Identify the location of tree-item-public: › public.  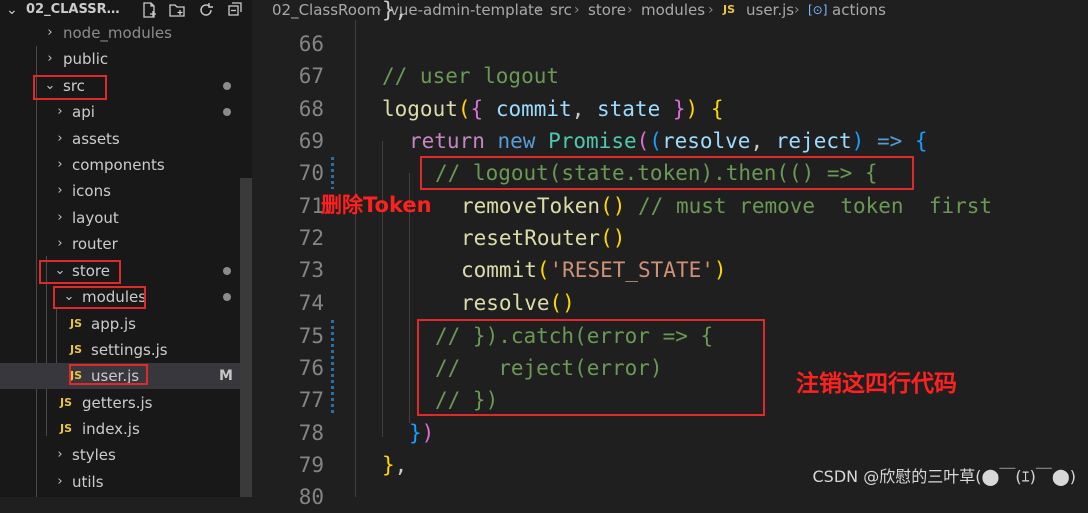
(126, 59).